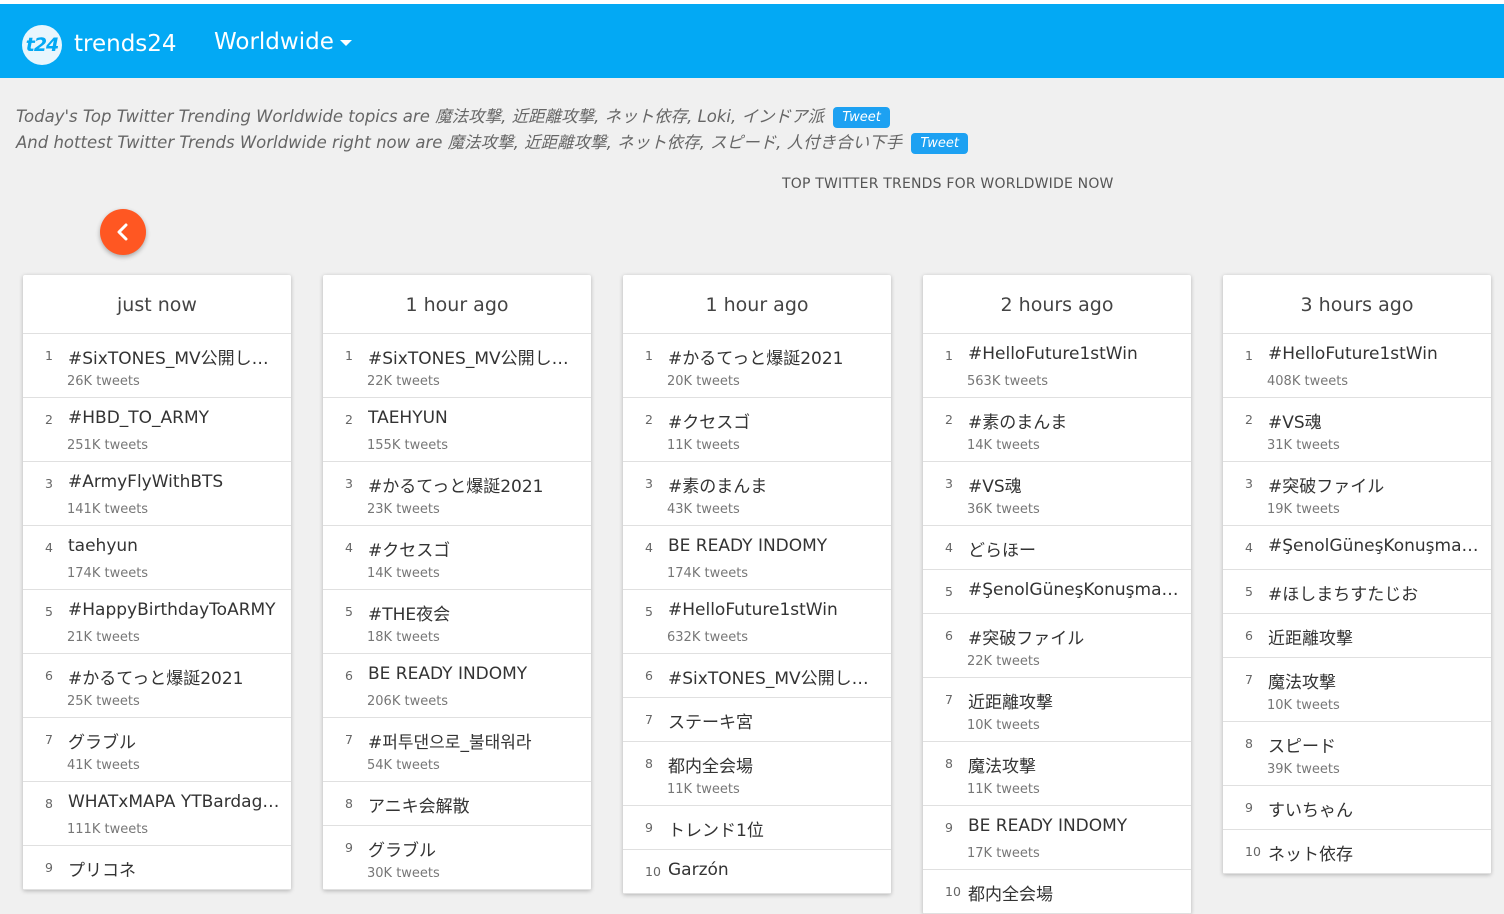 The height and width of the screenshot is (914, 1504). I want to click on trend-item: 9 トレンド1位, so click(757, 828).